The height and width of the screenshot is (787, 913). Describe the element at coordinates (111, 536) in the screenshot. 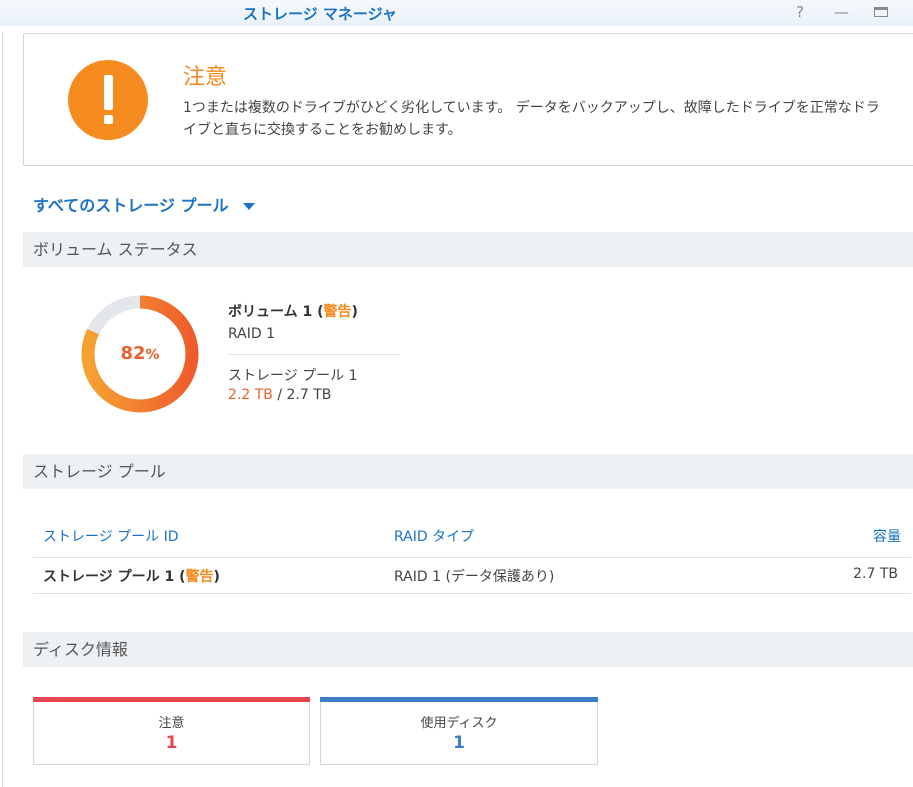

I see `column-header-pool-id: ストレージ プール ID` at that location.